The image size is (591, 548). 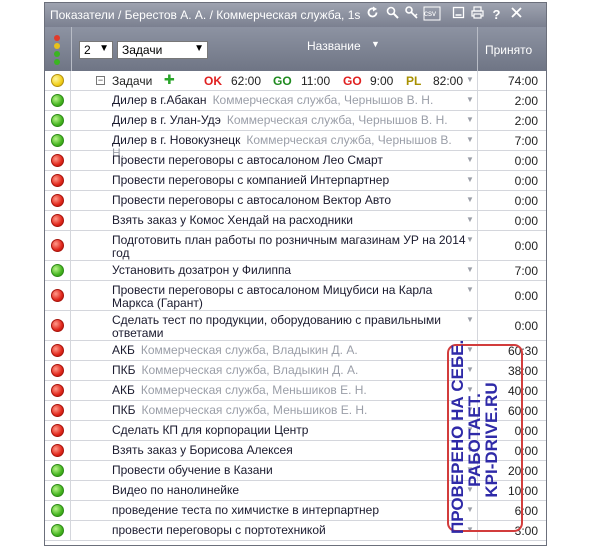 What do you see at coordinates (289, 490) in the screenshot?
I see `task-name: Видео по нанолинейке` at bounding box center [289, 490].